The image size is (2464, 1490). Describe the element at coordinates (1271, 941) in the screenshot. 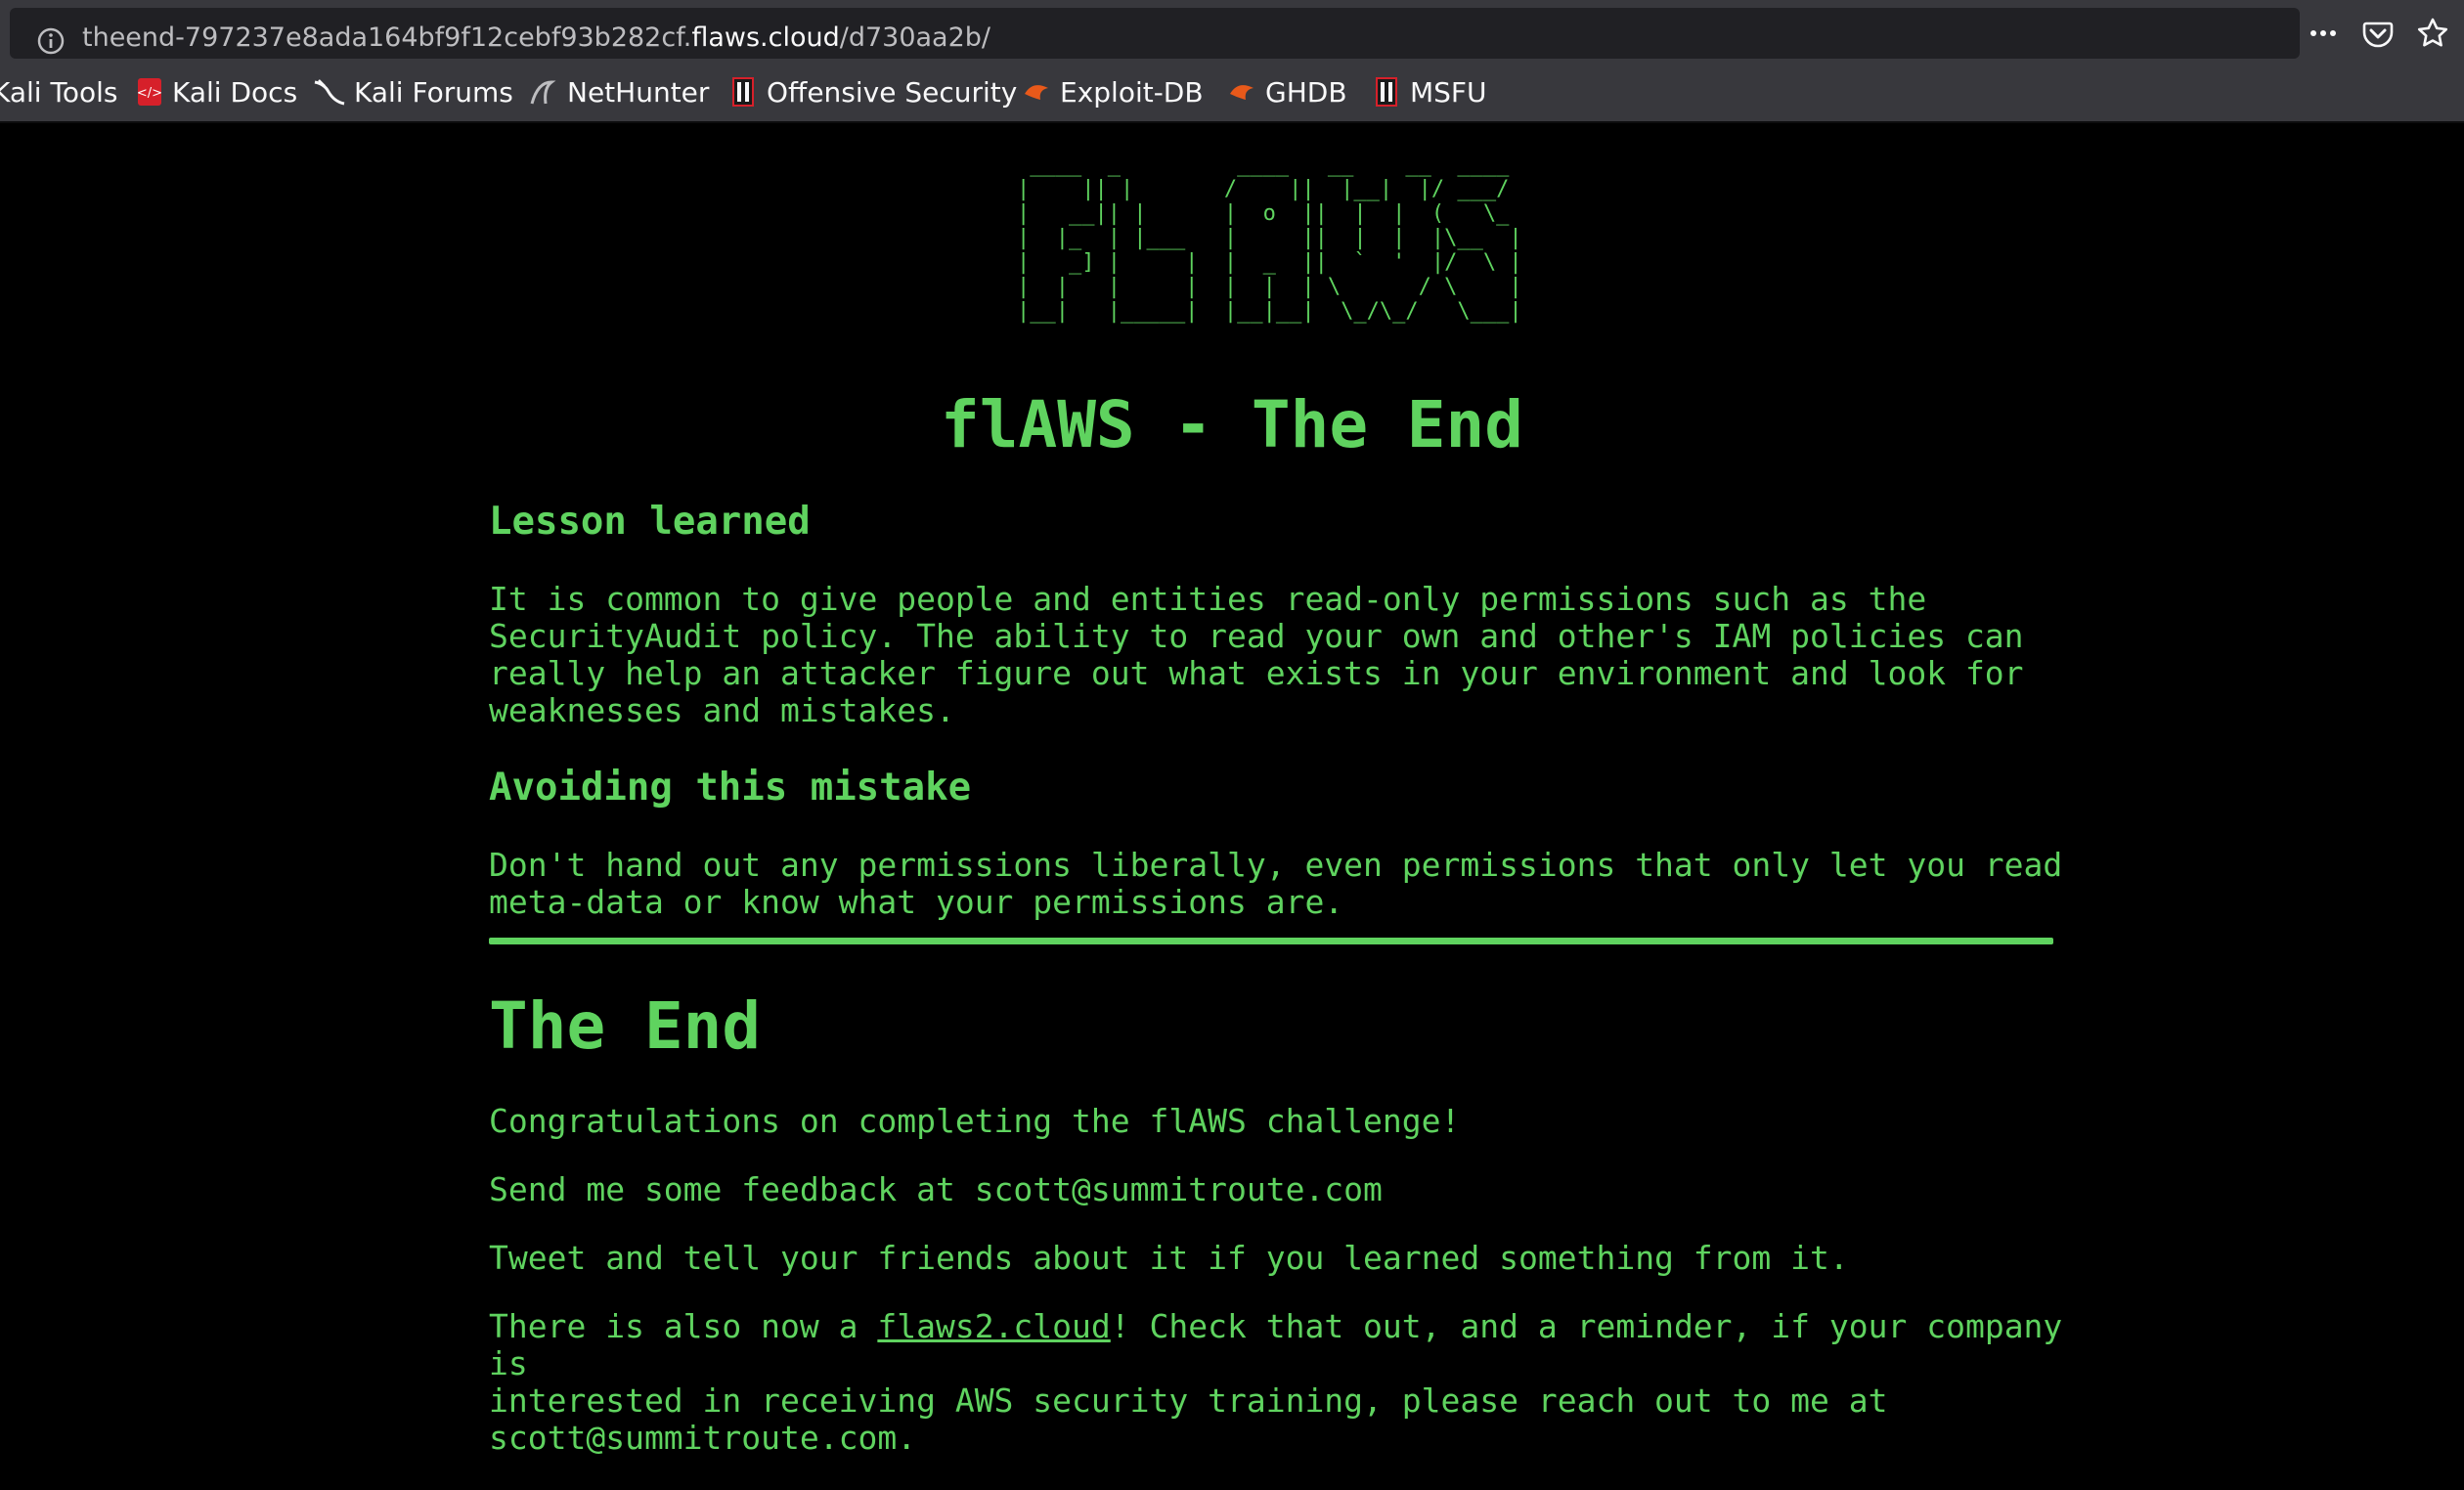

I see `divider` at that location.